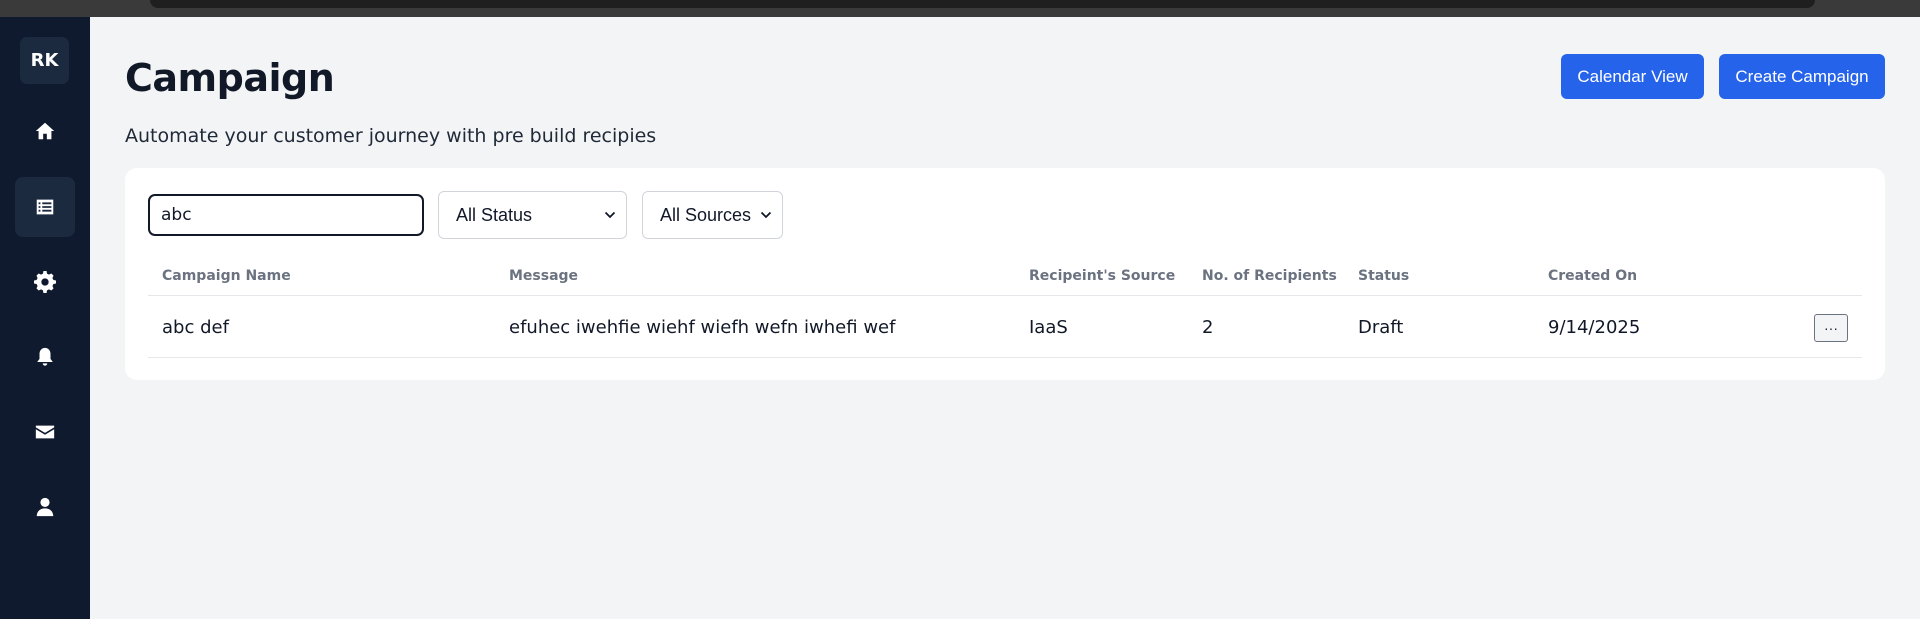 The image size is (1920, 619). What do you see at coordinates (230, 78) in the screenshot?
I see `page-title: Campaign` at bounding box center [230, 78].